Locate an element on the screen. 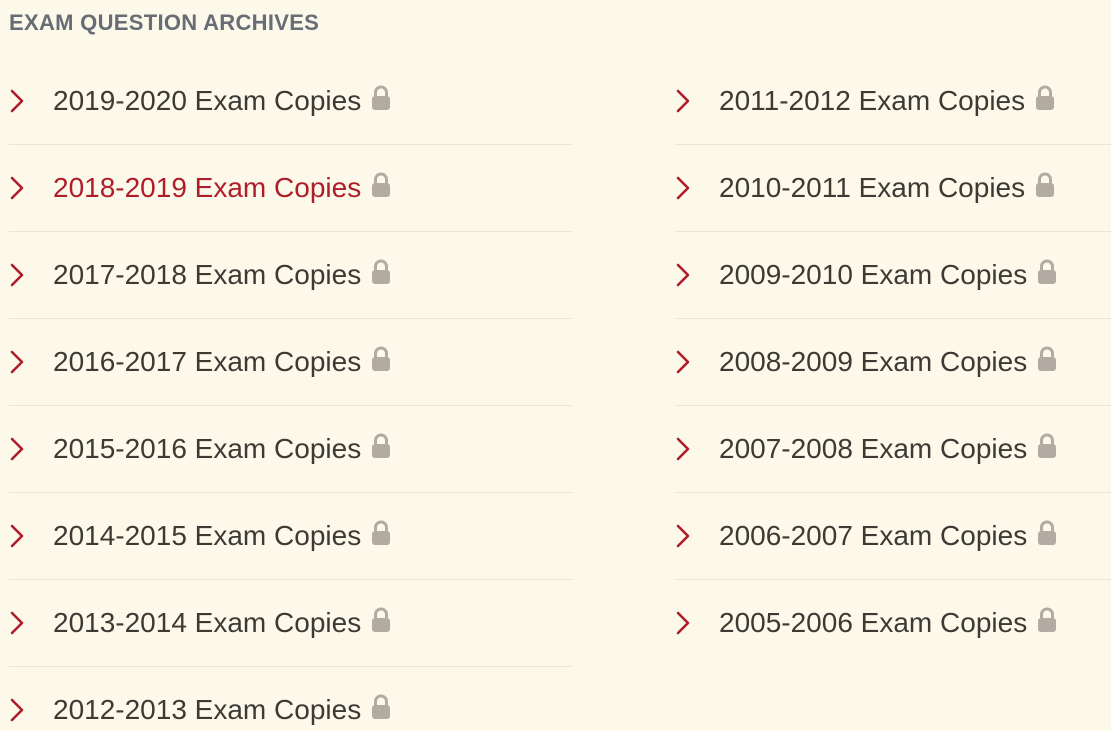 The width and height of the screenshot is (1111, 731). archive-item-label: 2015-2016 Exam Copies is located at coordinates (207, 448).